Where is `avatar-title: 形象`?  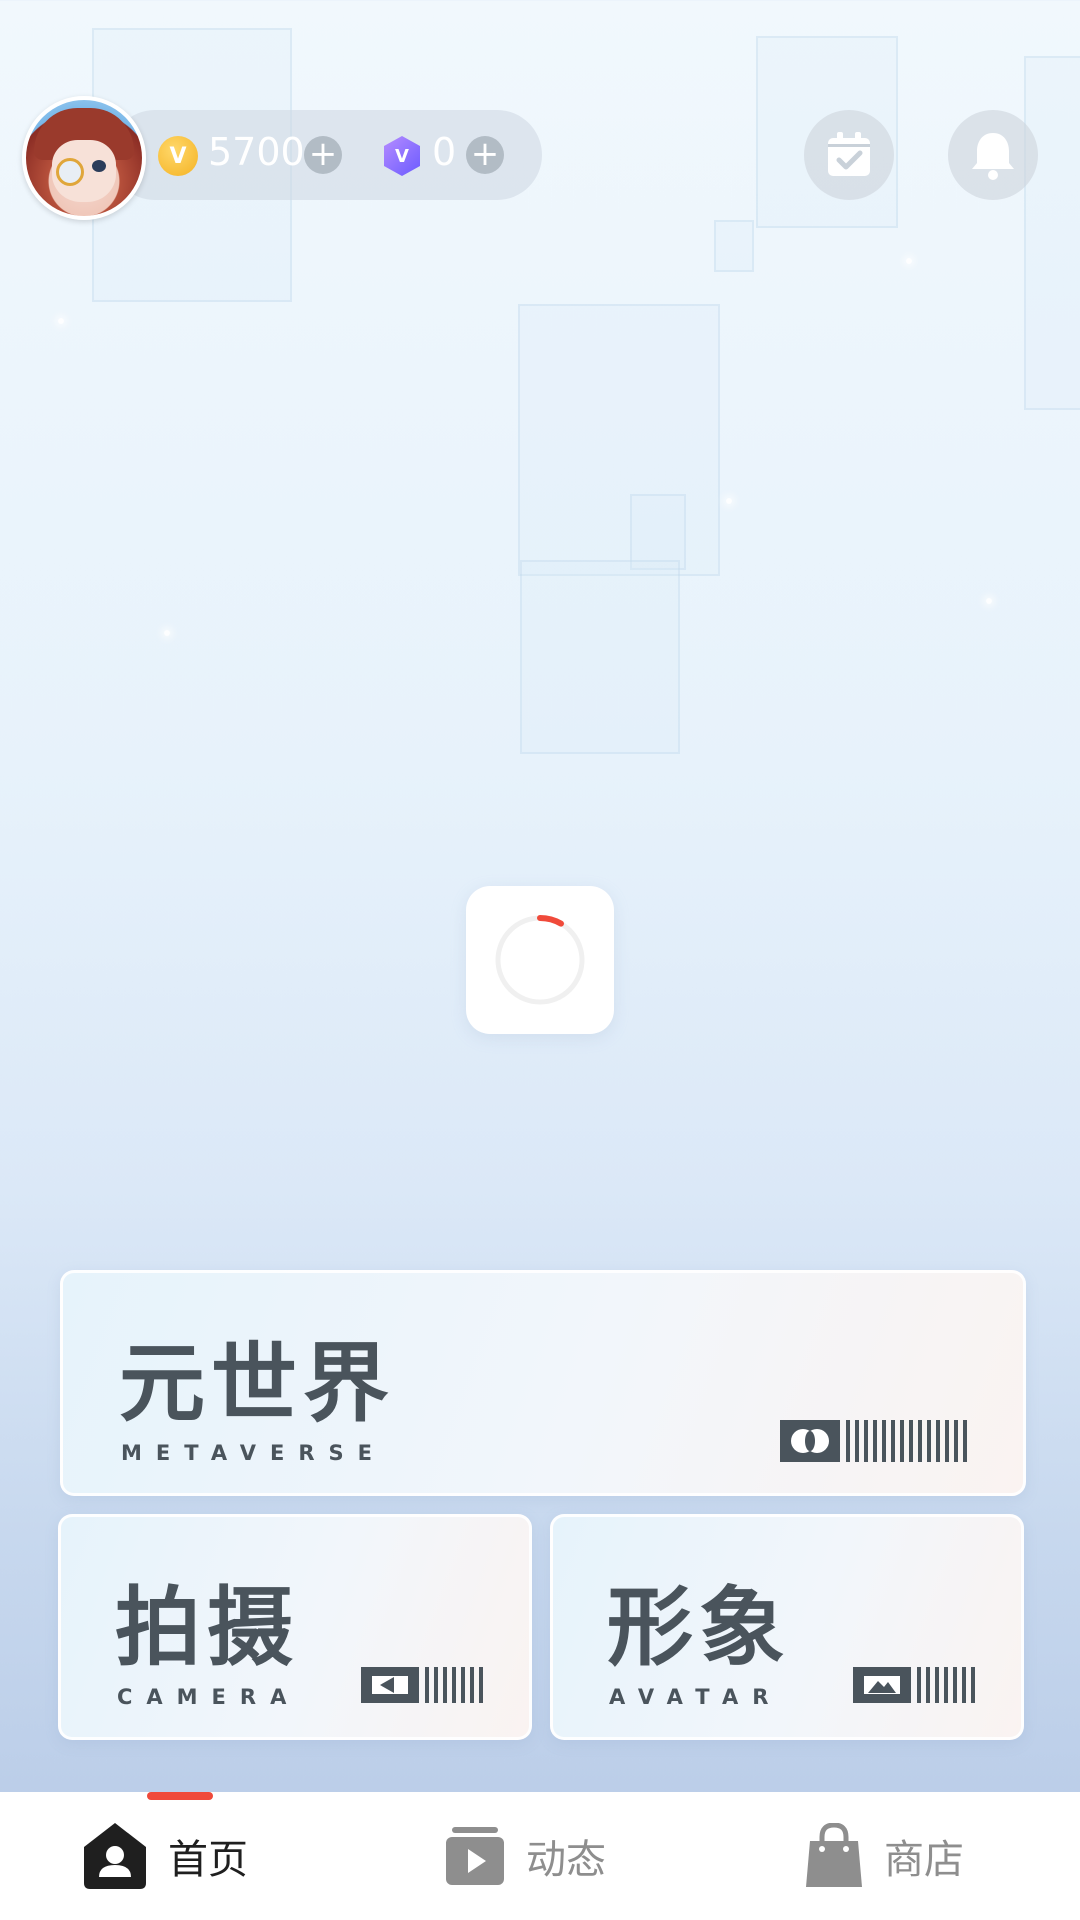 avatar-title: 形象 is located at coordinates (699, 1628).